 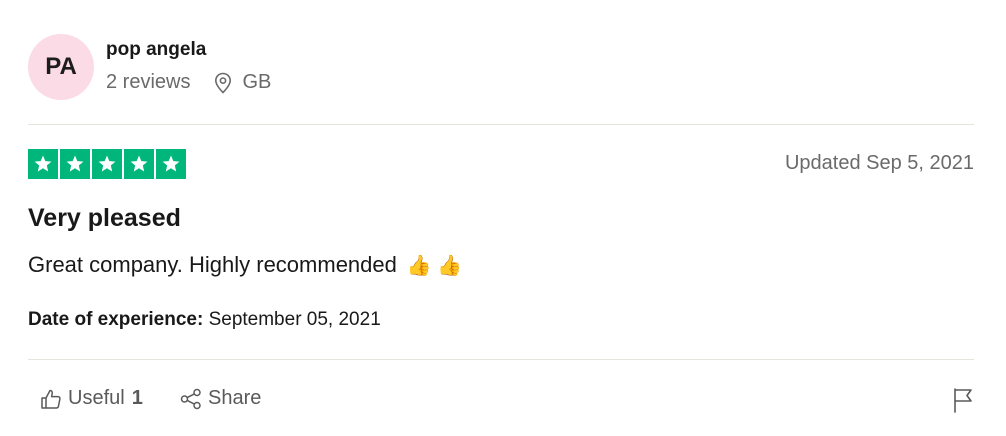 I want to click on thumbs-emoji: 👍 👍, so click(x=434, y=265).